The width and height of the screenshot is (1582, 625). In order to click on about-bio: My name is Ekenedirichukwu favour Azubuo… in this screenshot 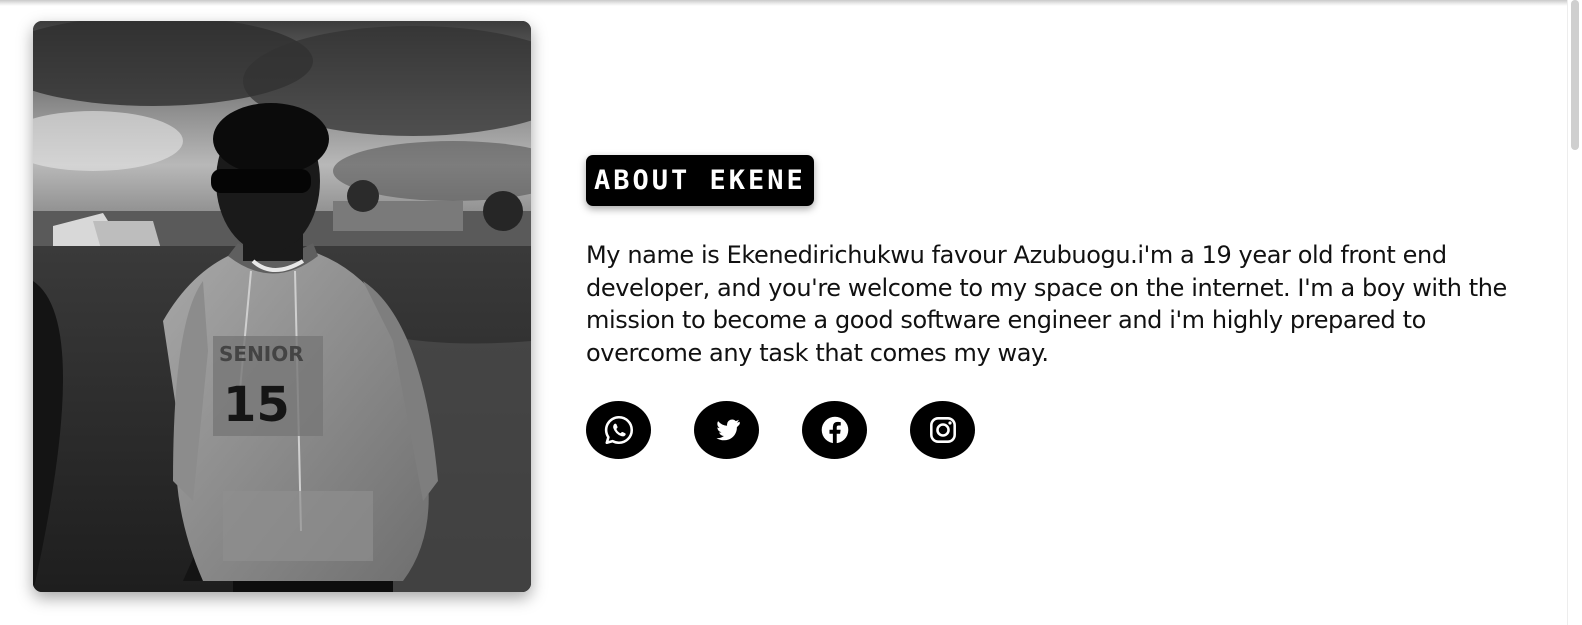, I will do `click(1046, 304)`.